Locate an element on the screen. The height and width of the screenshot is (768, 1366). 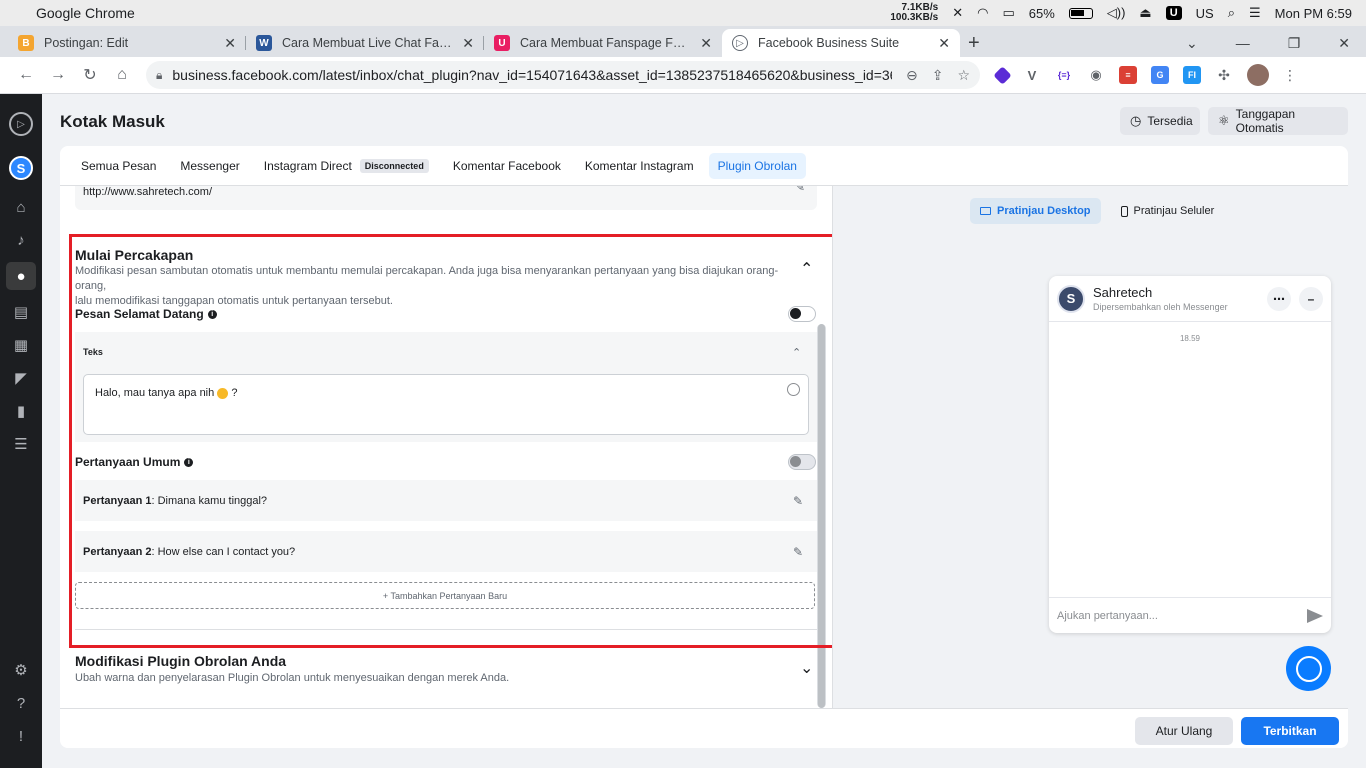
faq-toggle is located at coordinates (802, 462).